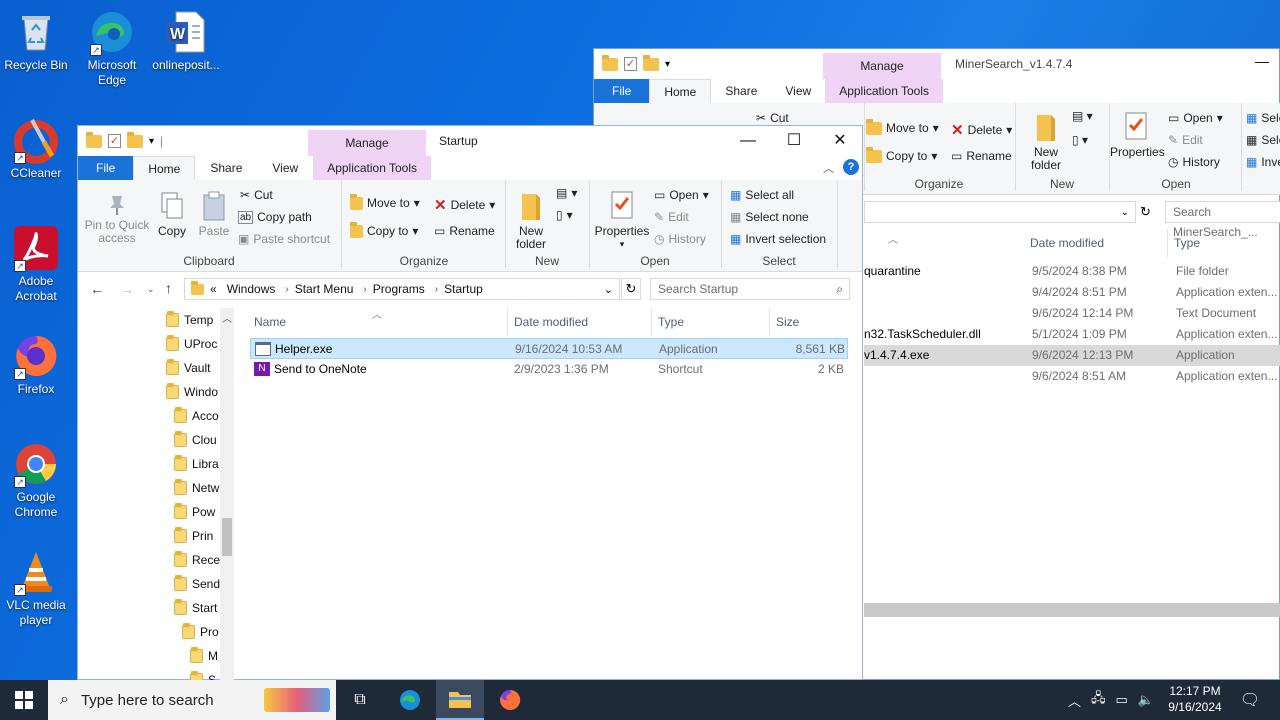 The height and width of the screenshot is (720, 1280). Describe the element at coordinates (1195, 699) in the screenshot. I see `clock: 12:17 PM 9/16/2024` at that location.